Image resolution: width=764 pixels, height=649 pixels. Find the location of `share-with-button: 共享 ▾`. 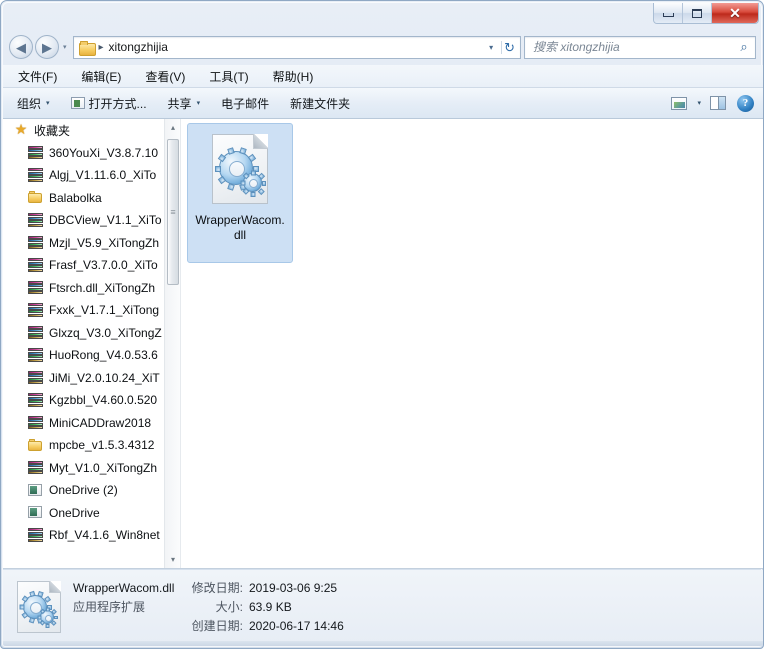

share-with-button: 共享 ▾ is located at coordinates (184, 103).